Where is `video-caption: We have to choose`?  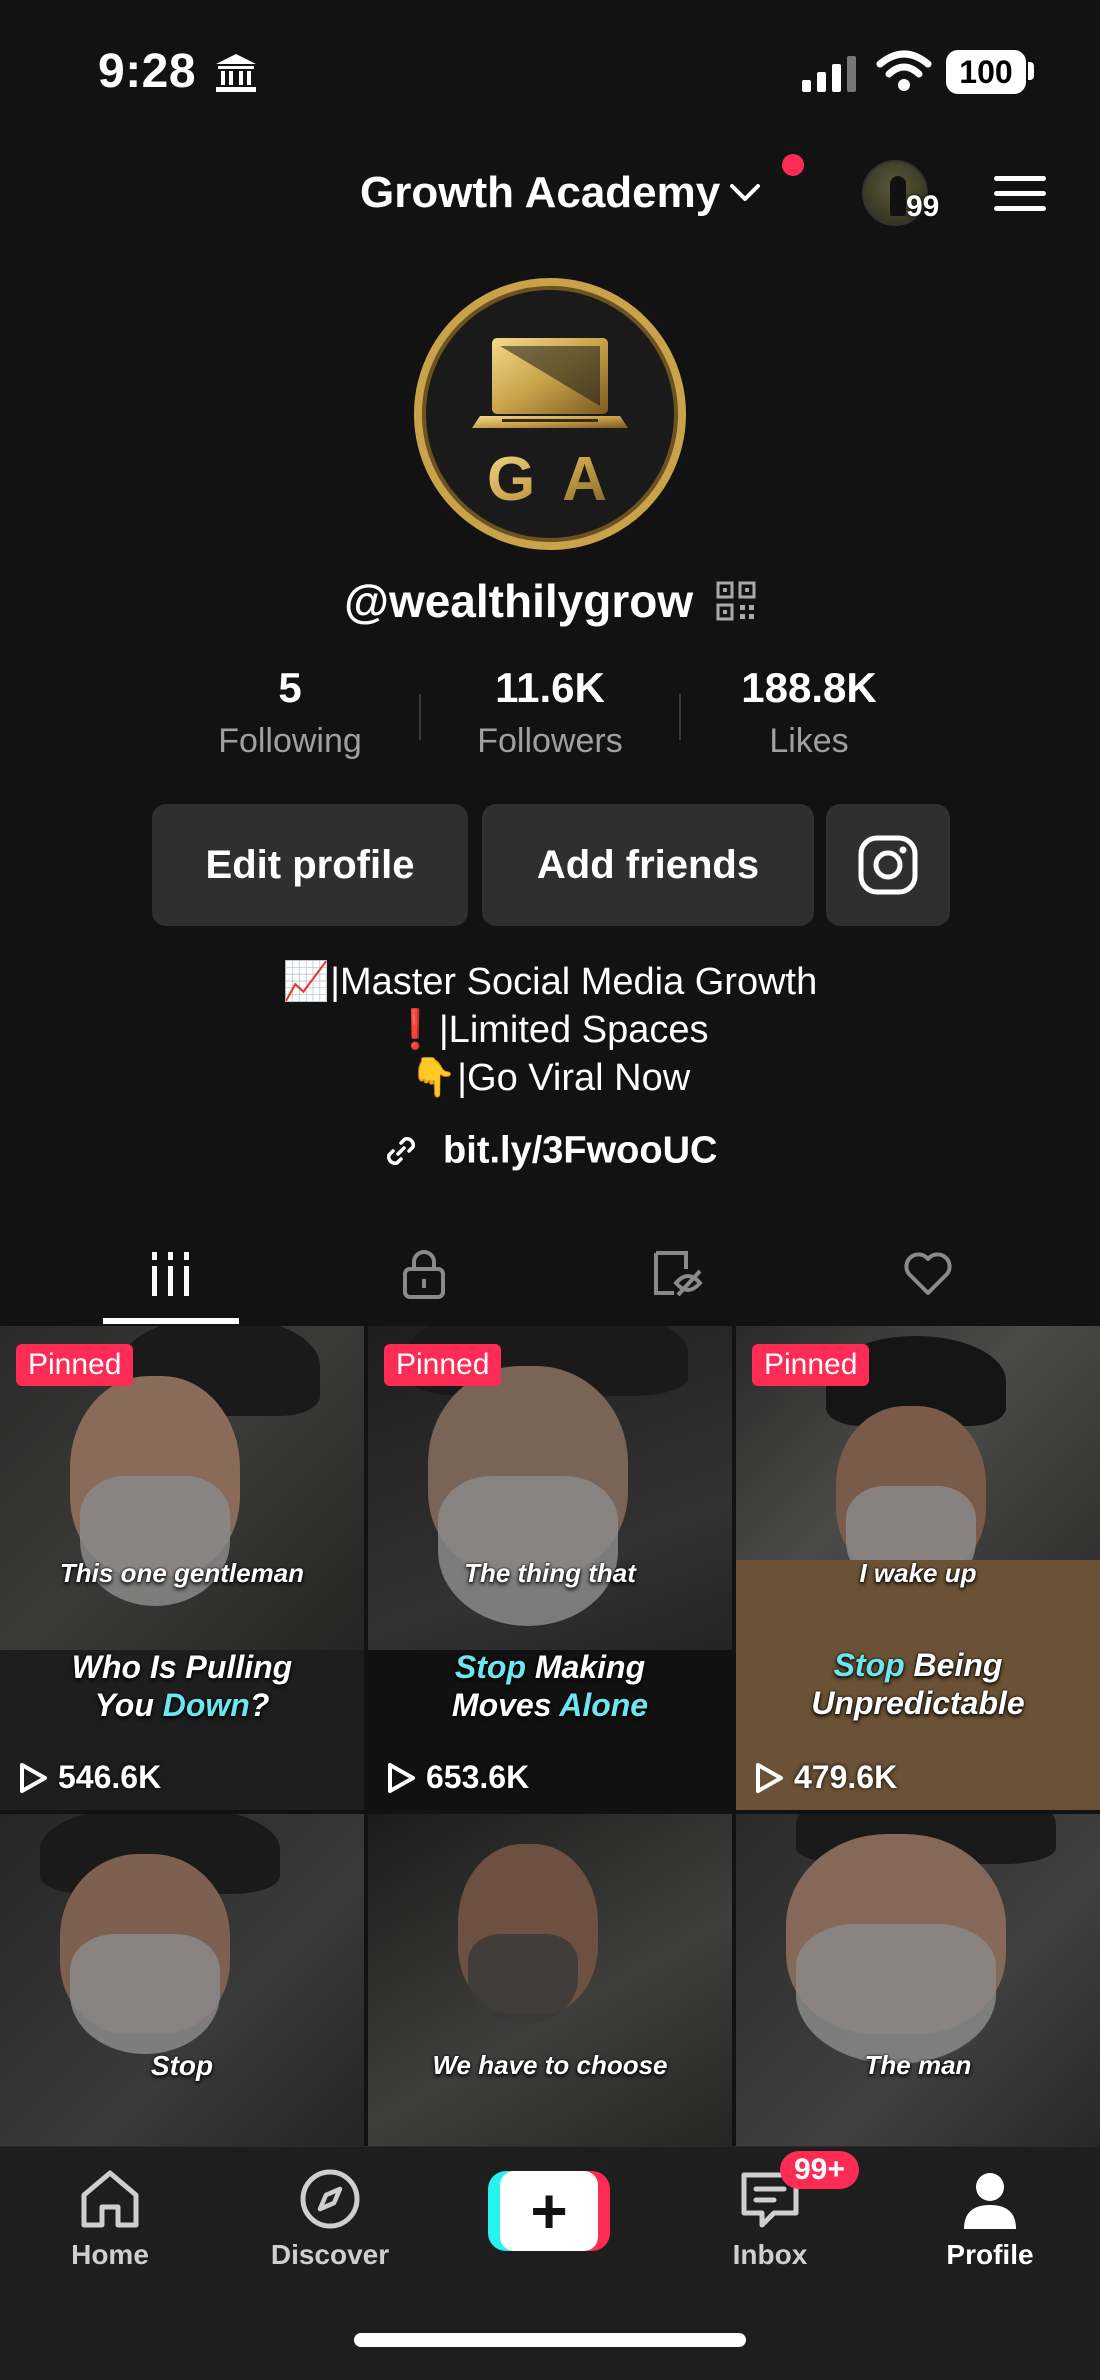
video-caption: We have to choose is located at coordinates (550, 2065).